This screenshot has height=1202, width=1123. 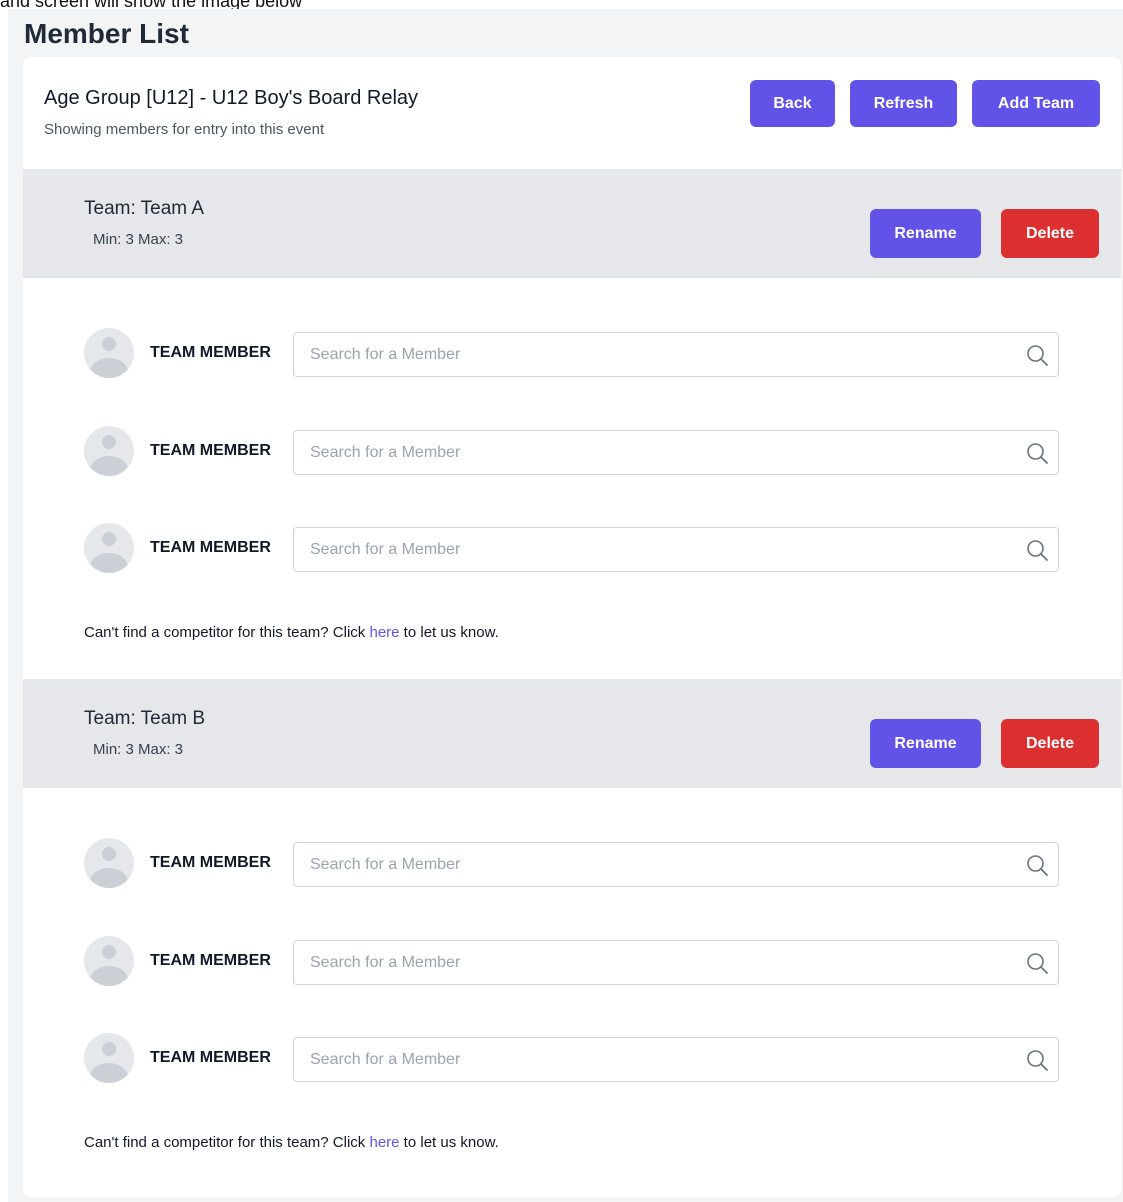 What do you see at coordinates (231, 98) in the screenshot?
I see `event-title: Age Group [U12] - U12 Boy's Board Relay` at bounding box center [231, 98].